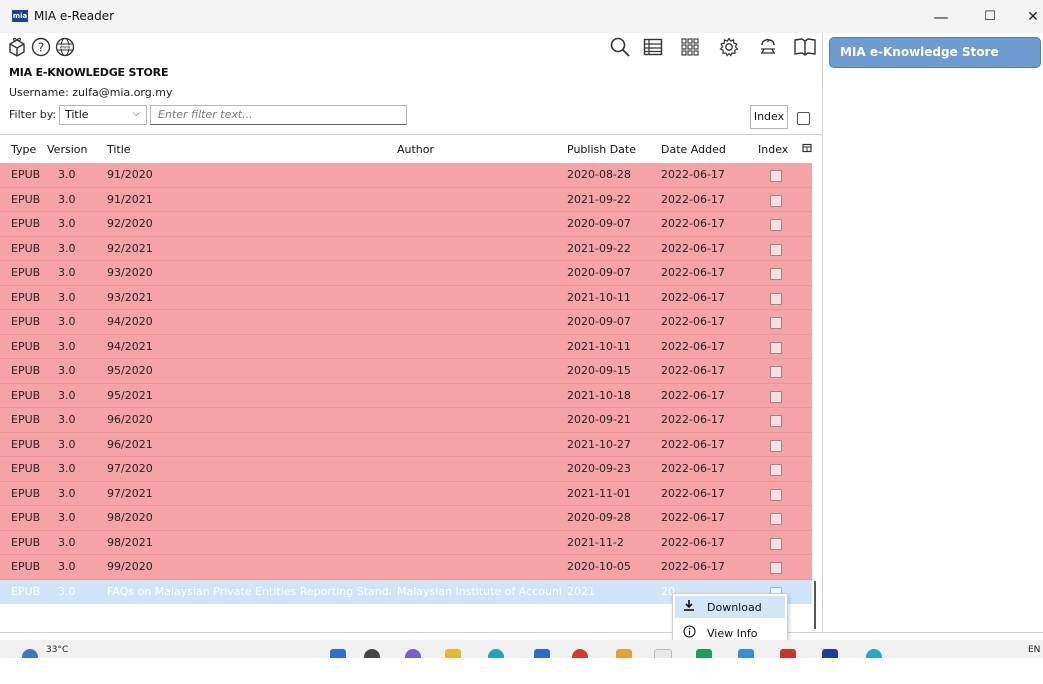  Describe the element at coordinates (74, 16) in the screenshot. I see `window-title: MIA e-Reader` at that location.